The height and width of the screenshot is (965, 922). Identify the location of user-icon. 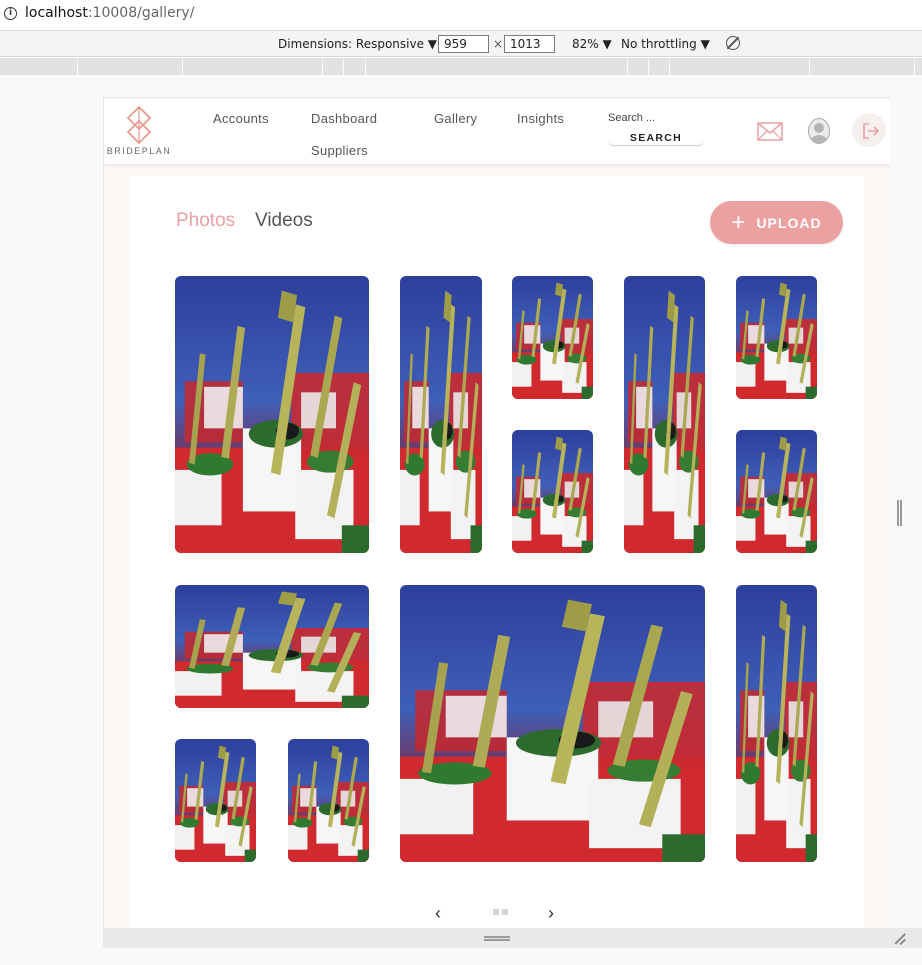
(819, 133).